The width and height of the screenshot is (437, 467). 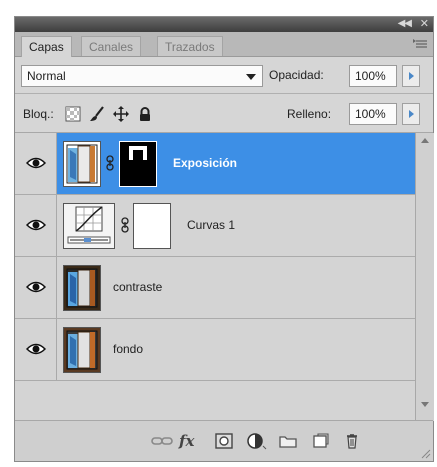 I want to click on blend-row: Normal Opacidad: 100%, so click(x=224, y=75).